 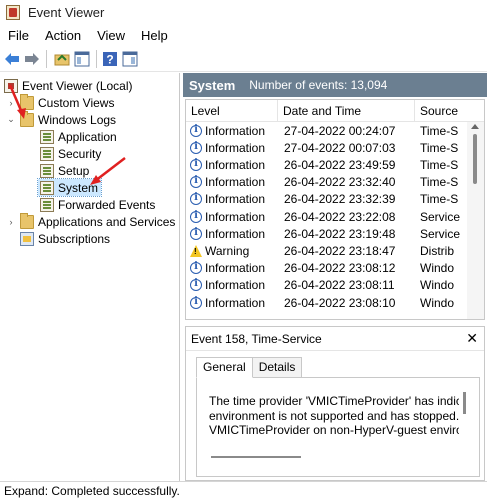 I want to click on cell-date-and-time: 26-04-2022 23:32:40, so click(x=340, y=182).